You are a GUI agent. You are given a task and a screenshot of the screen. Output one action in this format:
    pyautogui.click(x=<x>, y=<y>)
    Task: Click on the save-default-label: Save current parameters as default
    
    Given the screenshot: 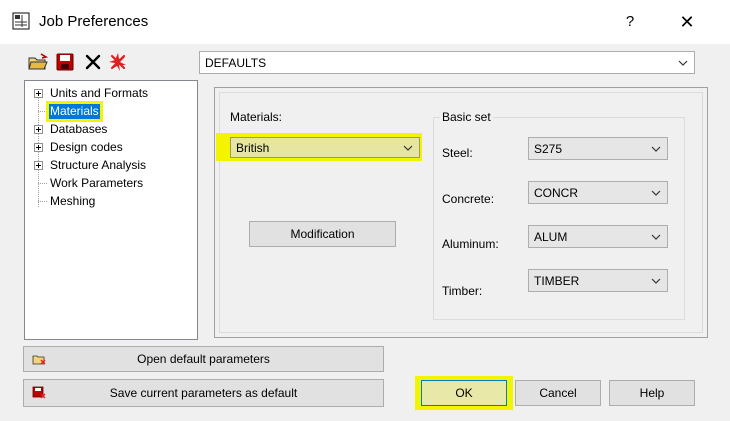 What is the action you would take?
    pyautogui.click(x=203, y=393)
    